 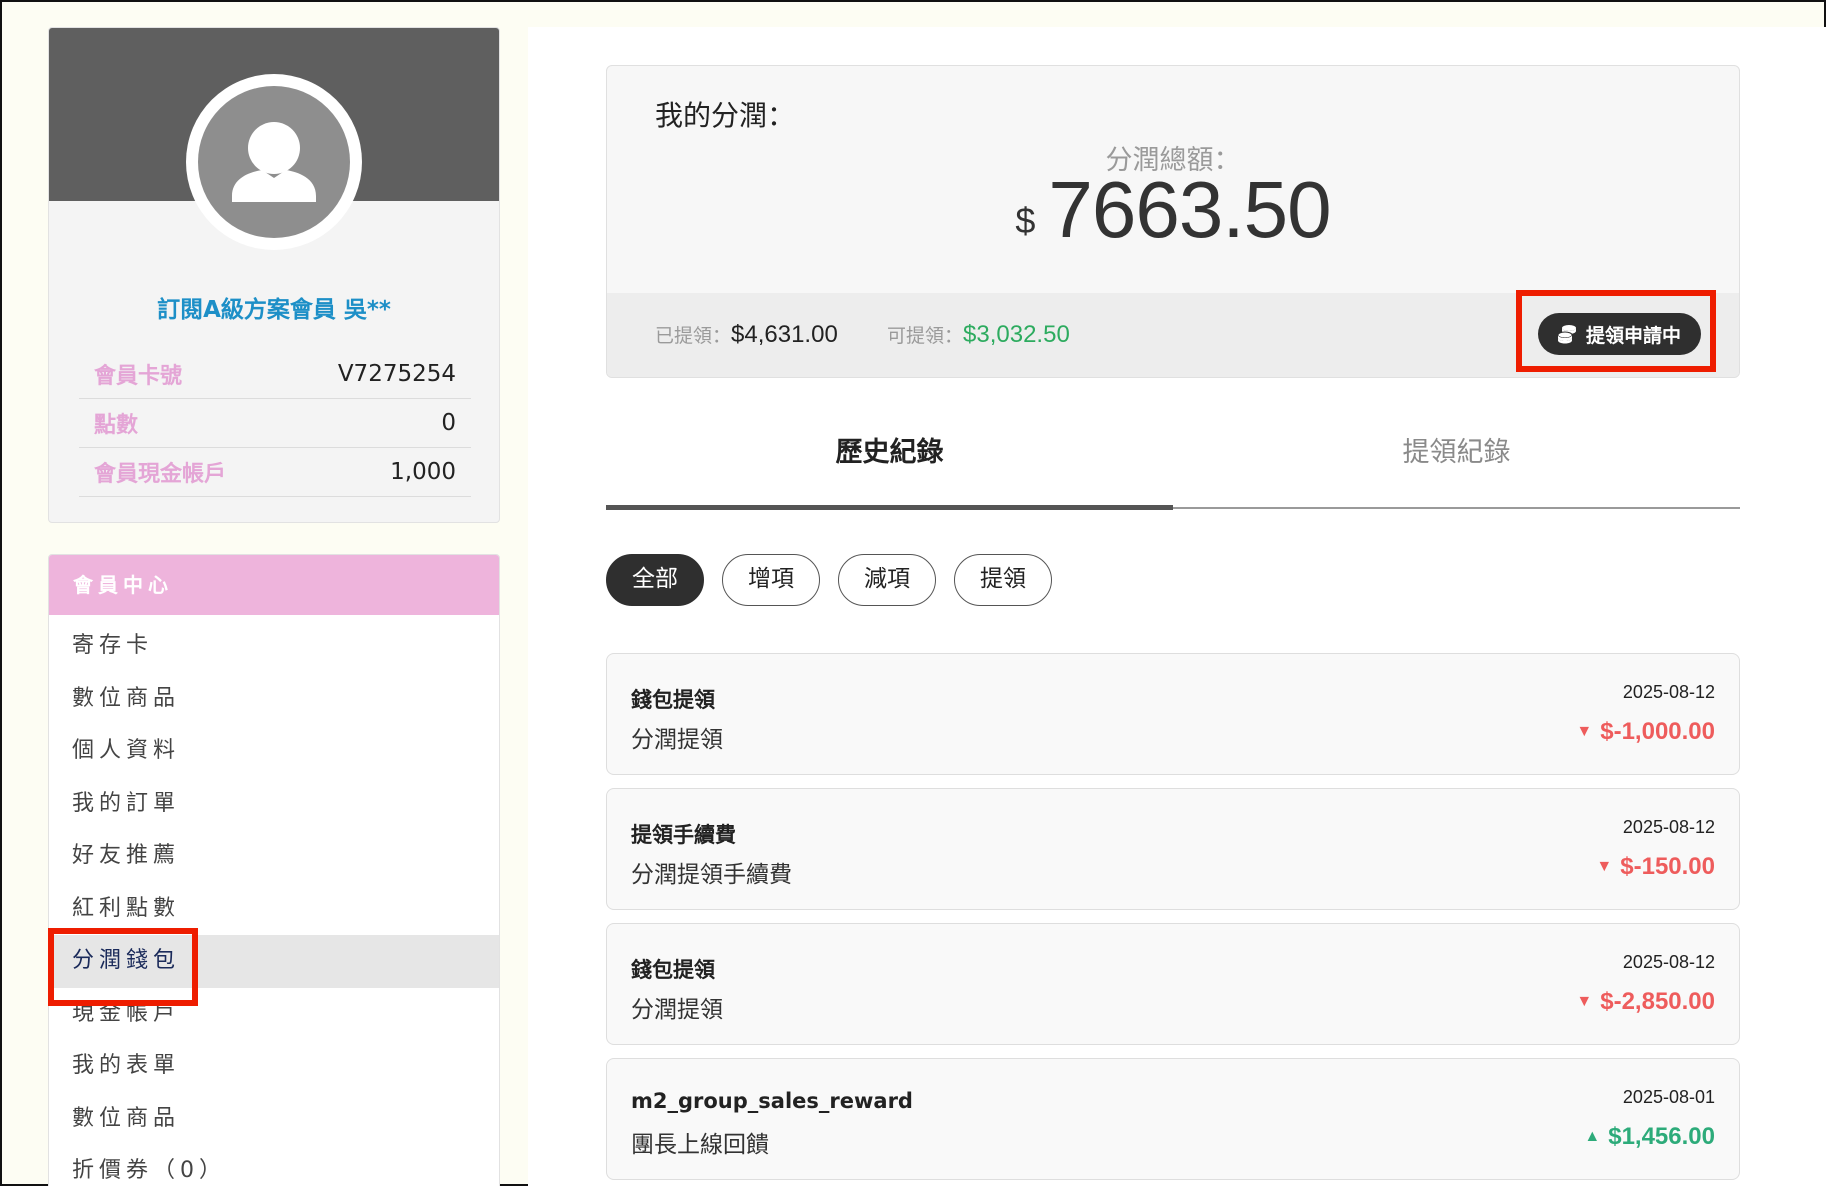 What do you see at coordinates (925, 336) in the screenshot?
I see `available-label: 可提領：` at bounding box center [925, 336].